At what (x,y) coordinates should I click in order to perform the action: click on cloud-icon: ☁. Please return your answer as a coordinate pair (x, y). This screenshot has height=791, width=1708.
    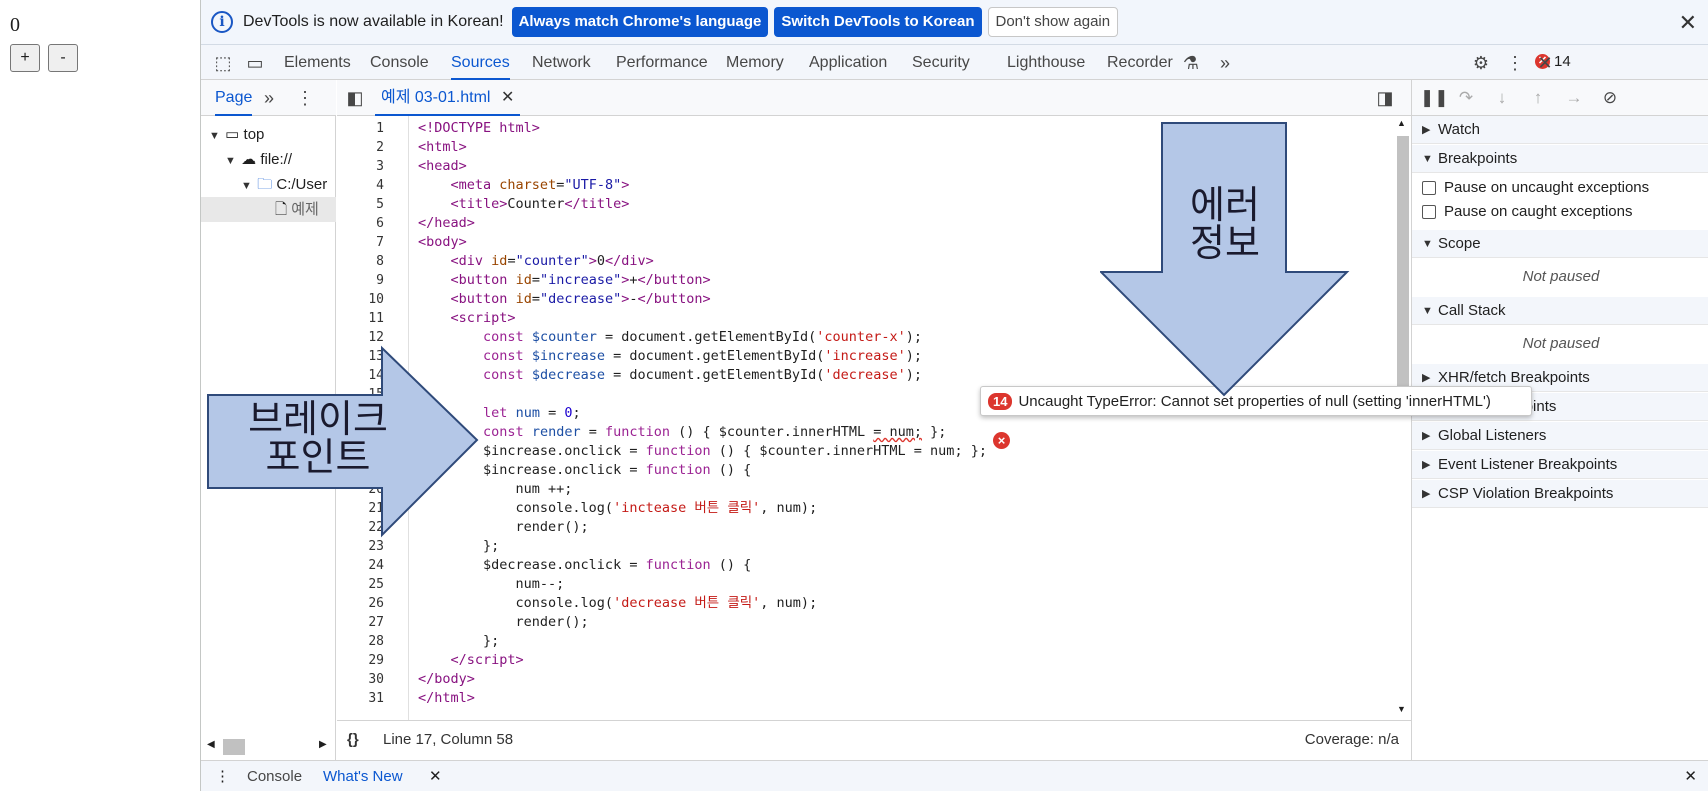
    Looking at the image, I should click on (249, 159).